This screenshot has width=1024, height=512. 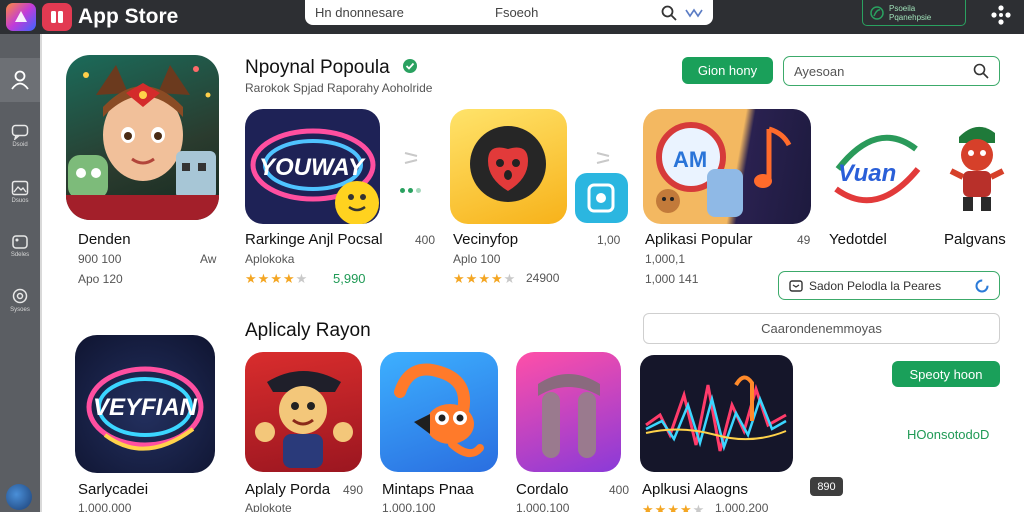 What do you see at coordinates (875, 285) in the screenshot?
I see `row-action-label: Sadon Pelodla la Peares` at bounding box center [875, 285].